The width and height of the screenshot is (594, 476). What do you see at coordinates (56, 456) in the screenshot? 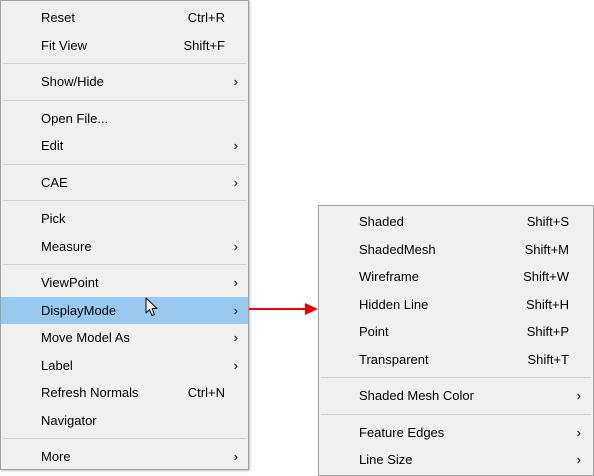
I see `menu-item-label: More` at bounding box center [56, 456].